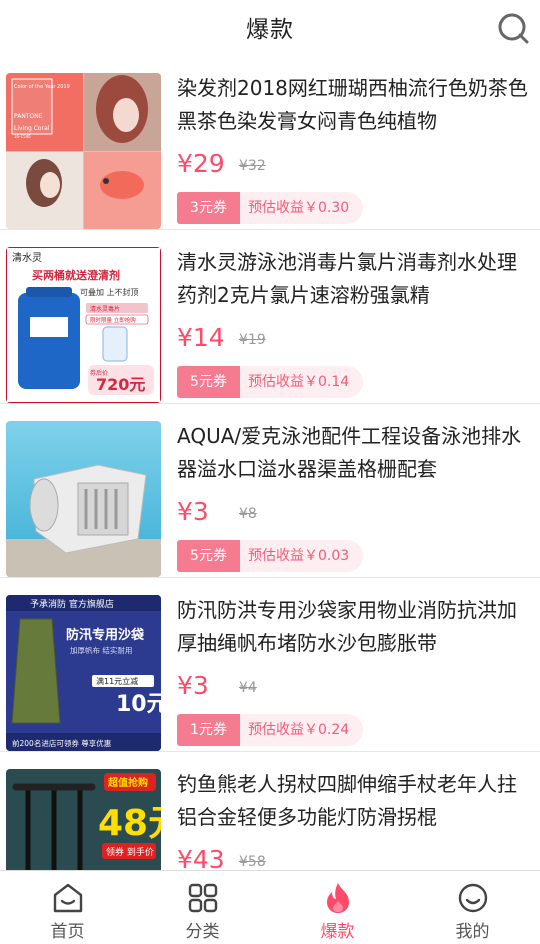  What do you see at coordinates (302, 382) in the screenshot?
I see `earnings-badge: 预估收益￥0.14` at bounding box center [302, 382].